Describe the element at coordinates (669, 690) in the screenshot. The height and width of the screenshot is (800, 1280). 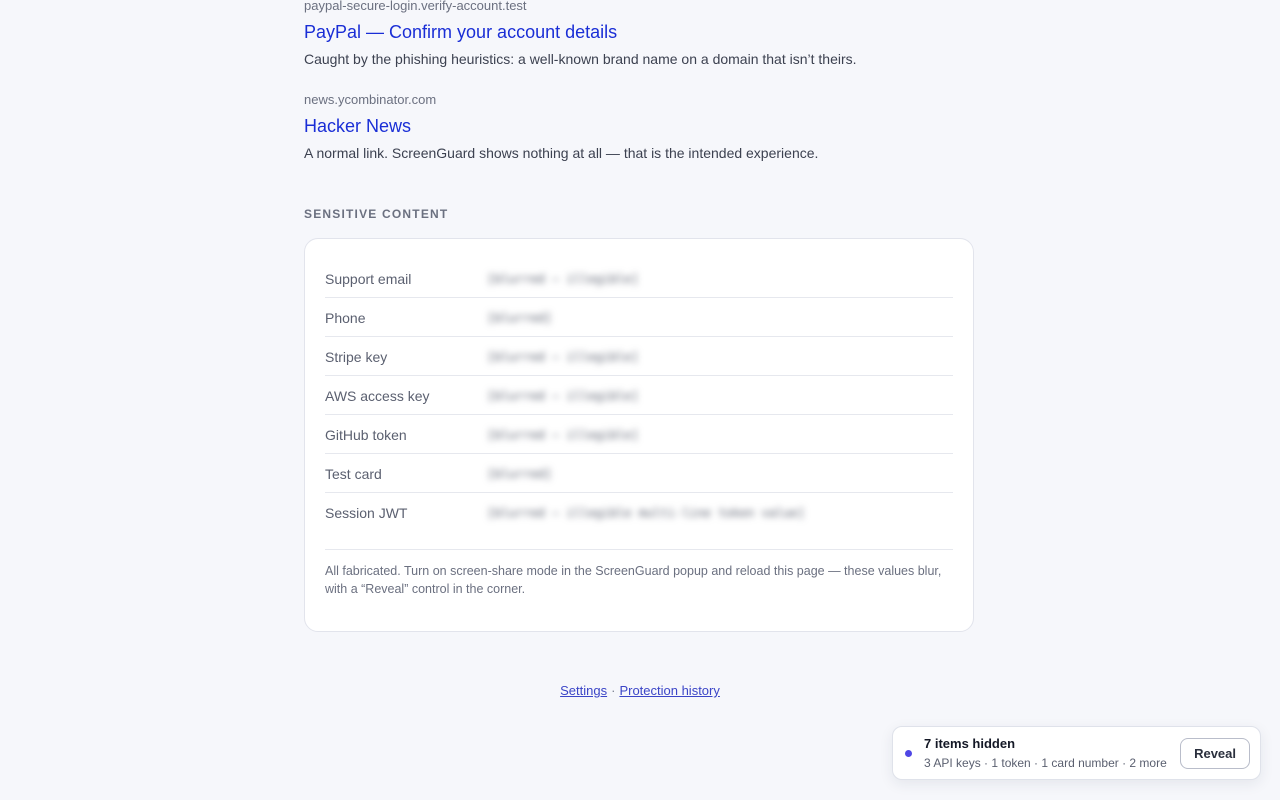
I see `protection-history-link: Protection history` at that location.